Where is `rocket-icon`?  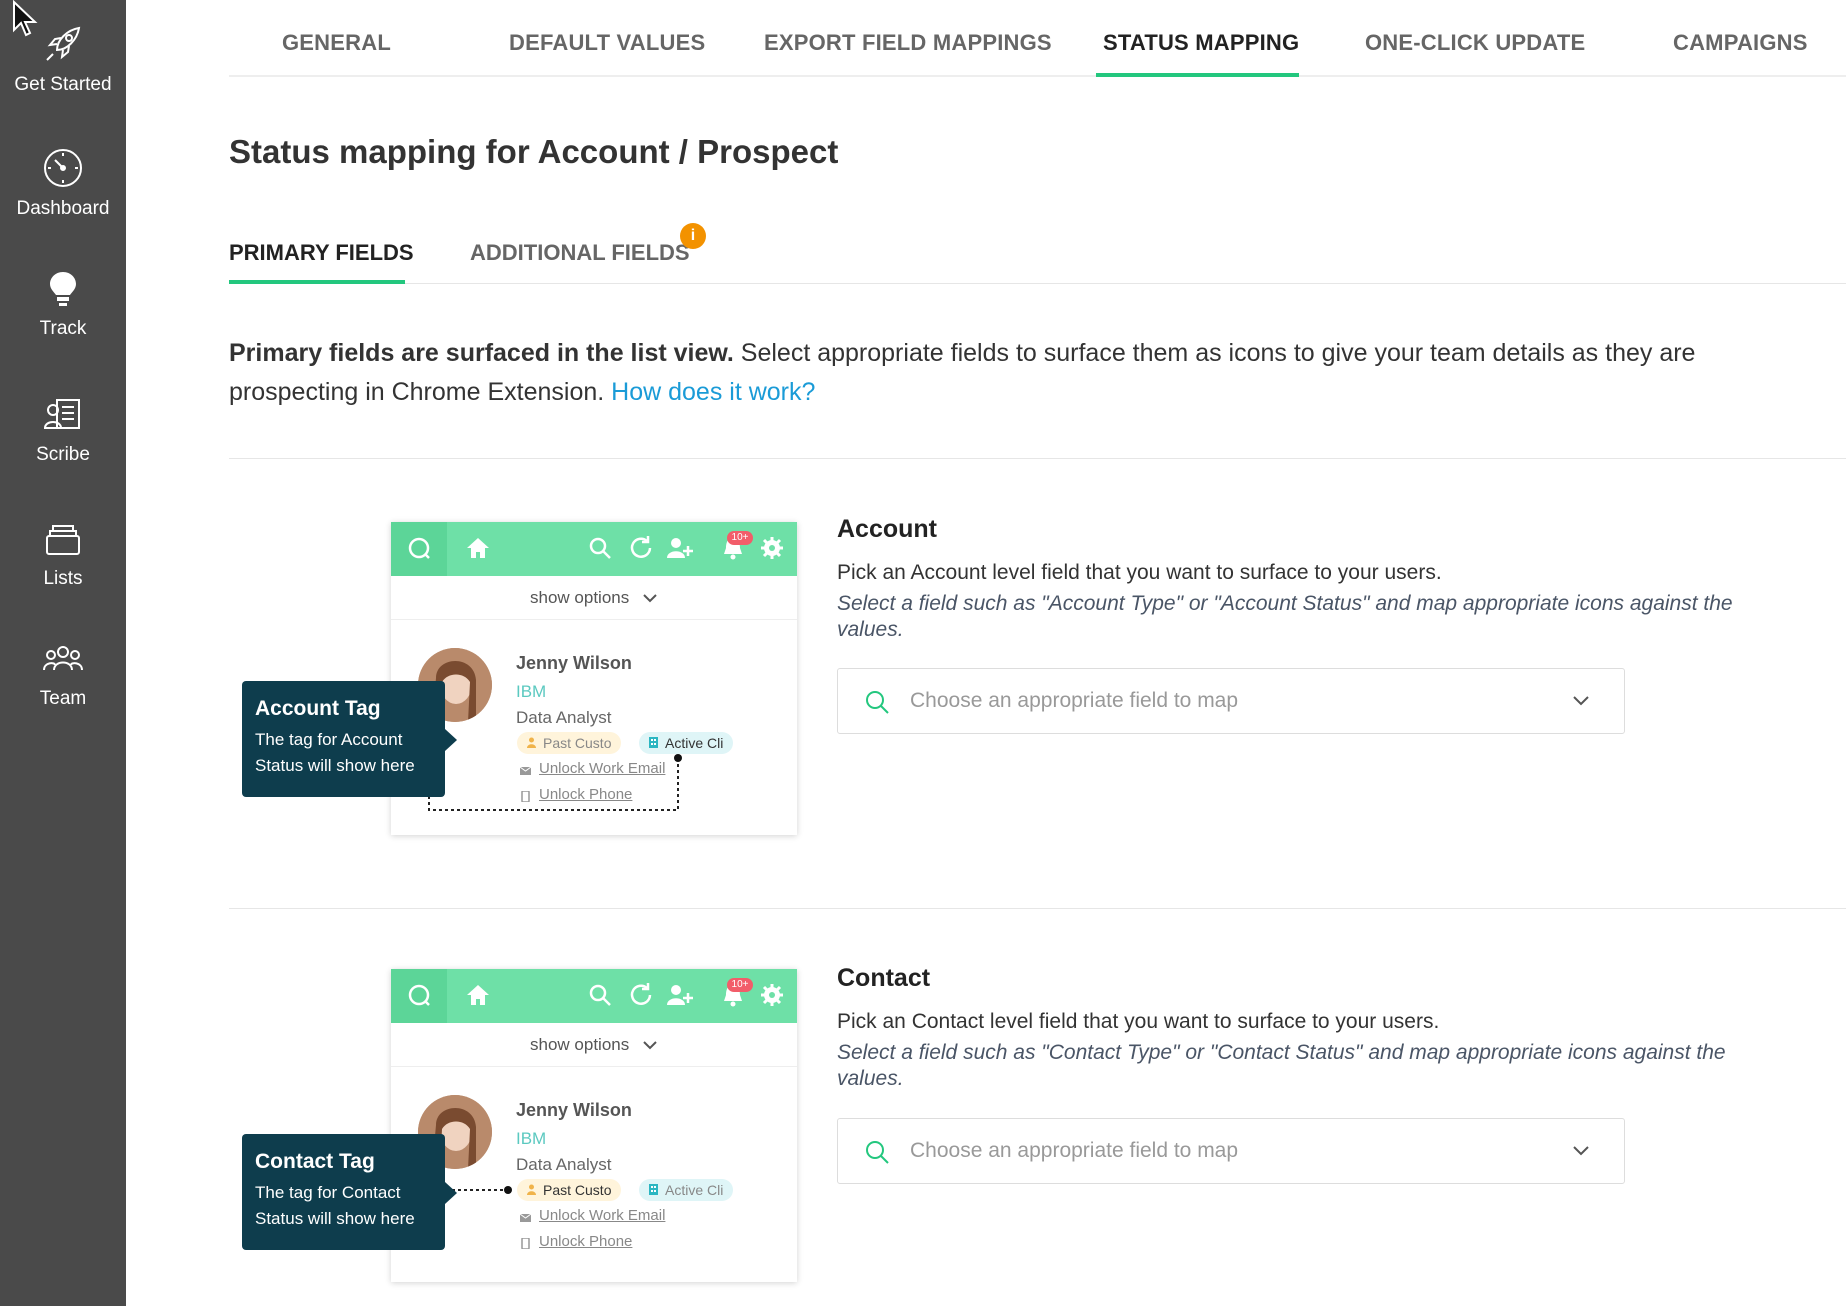 rocket-icon is located at coordinates (63, 43).